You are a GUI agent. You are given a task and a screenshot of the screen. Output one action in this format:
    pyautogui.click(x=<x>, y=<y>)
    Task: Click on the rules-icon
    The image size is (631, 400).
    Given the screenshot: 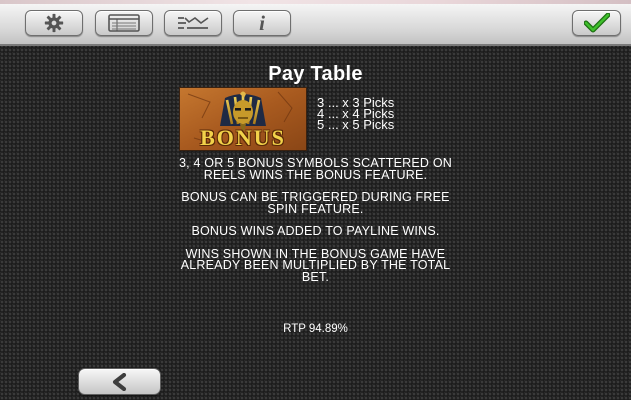 What is the action you would take?
    pyautogui.click(x=193, y=23)
    